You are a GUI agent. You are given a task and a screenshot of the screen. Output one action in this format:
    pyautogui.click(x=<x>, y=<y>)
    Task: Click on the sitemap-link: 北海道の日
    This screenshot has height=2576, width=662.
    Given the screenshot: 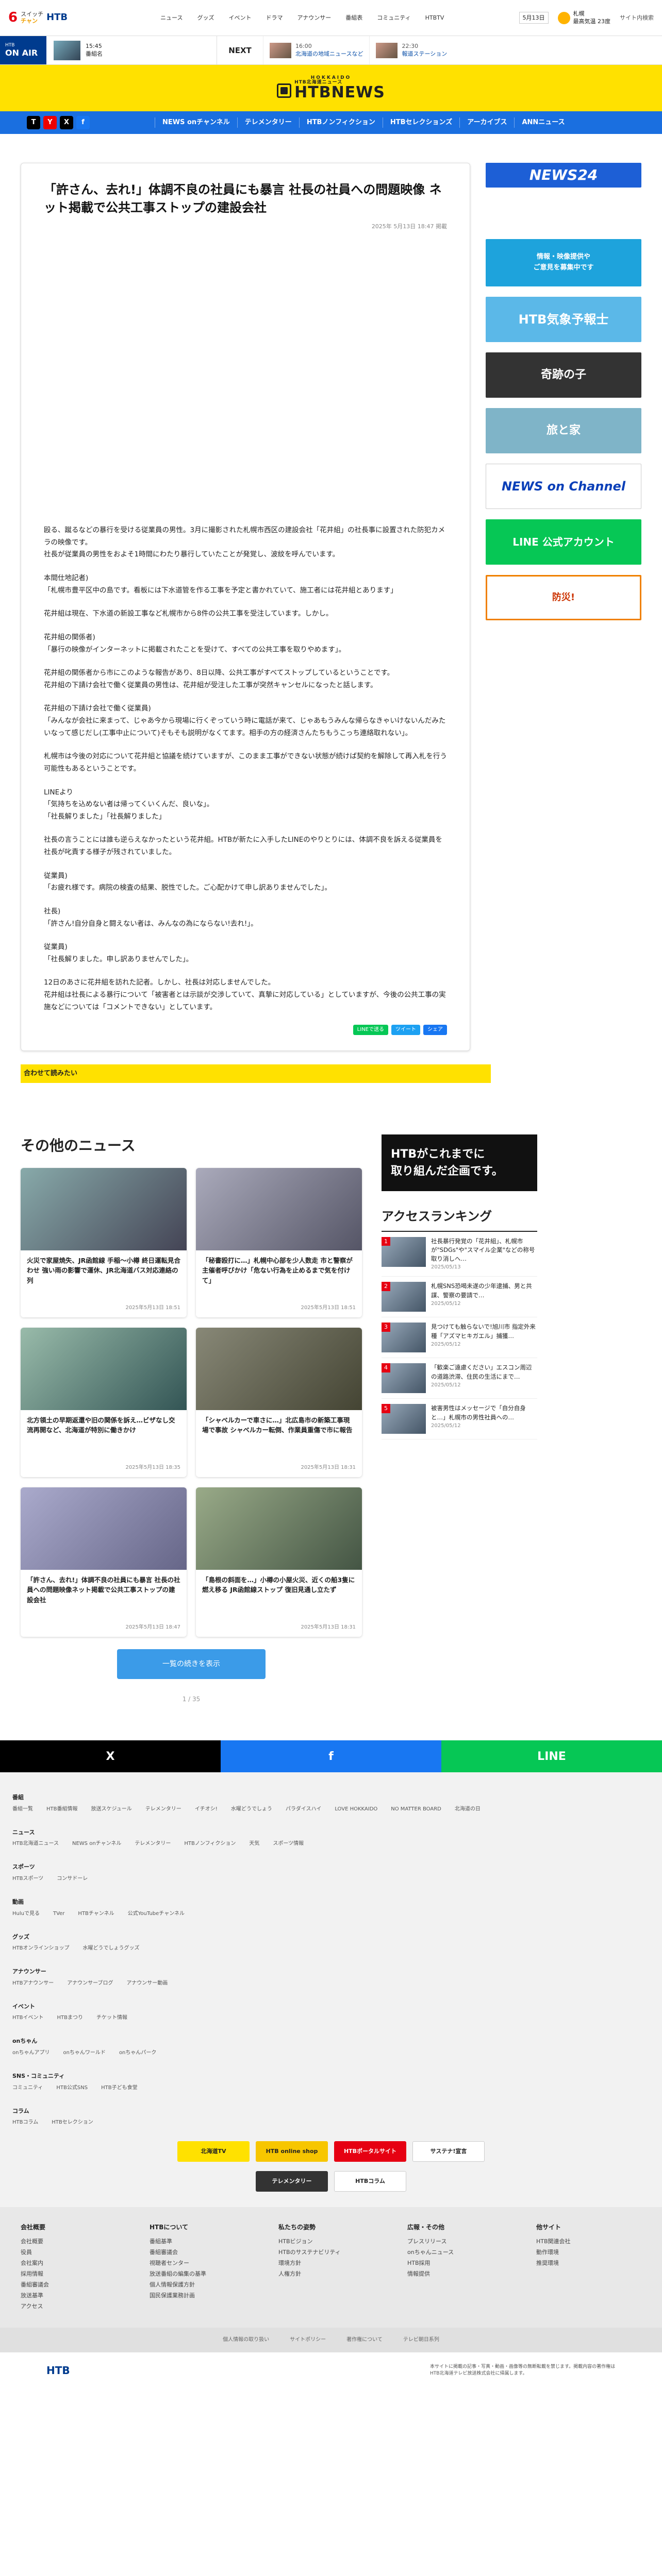 What is the action you would take?
    pyautogui.click(x=468, y=1809)
    